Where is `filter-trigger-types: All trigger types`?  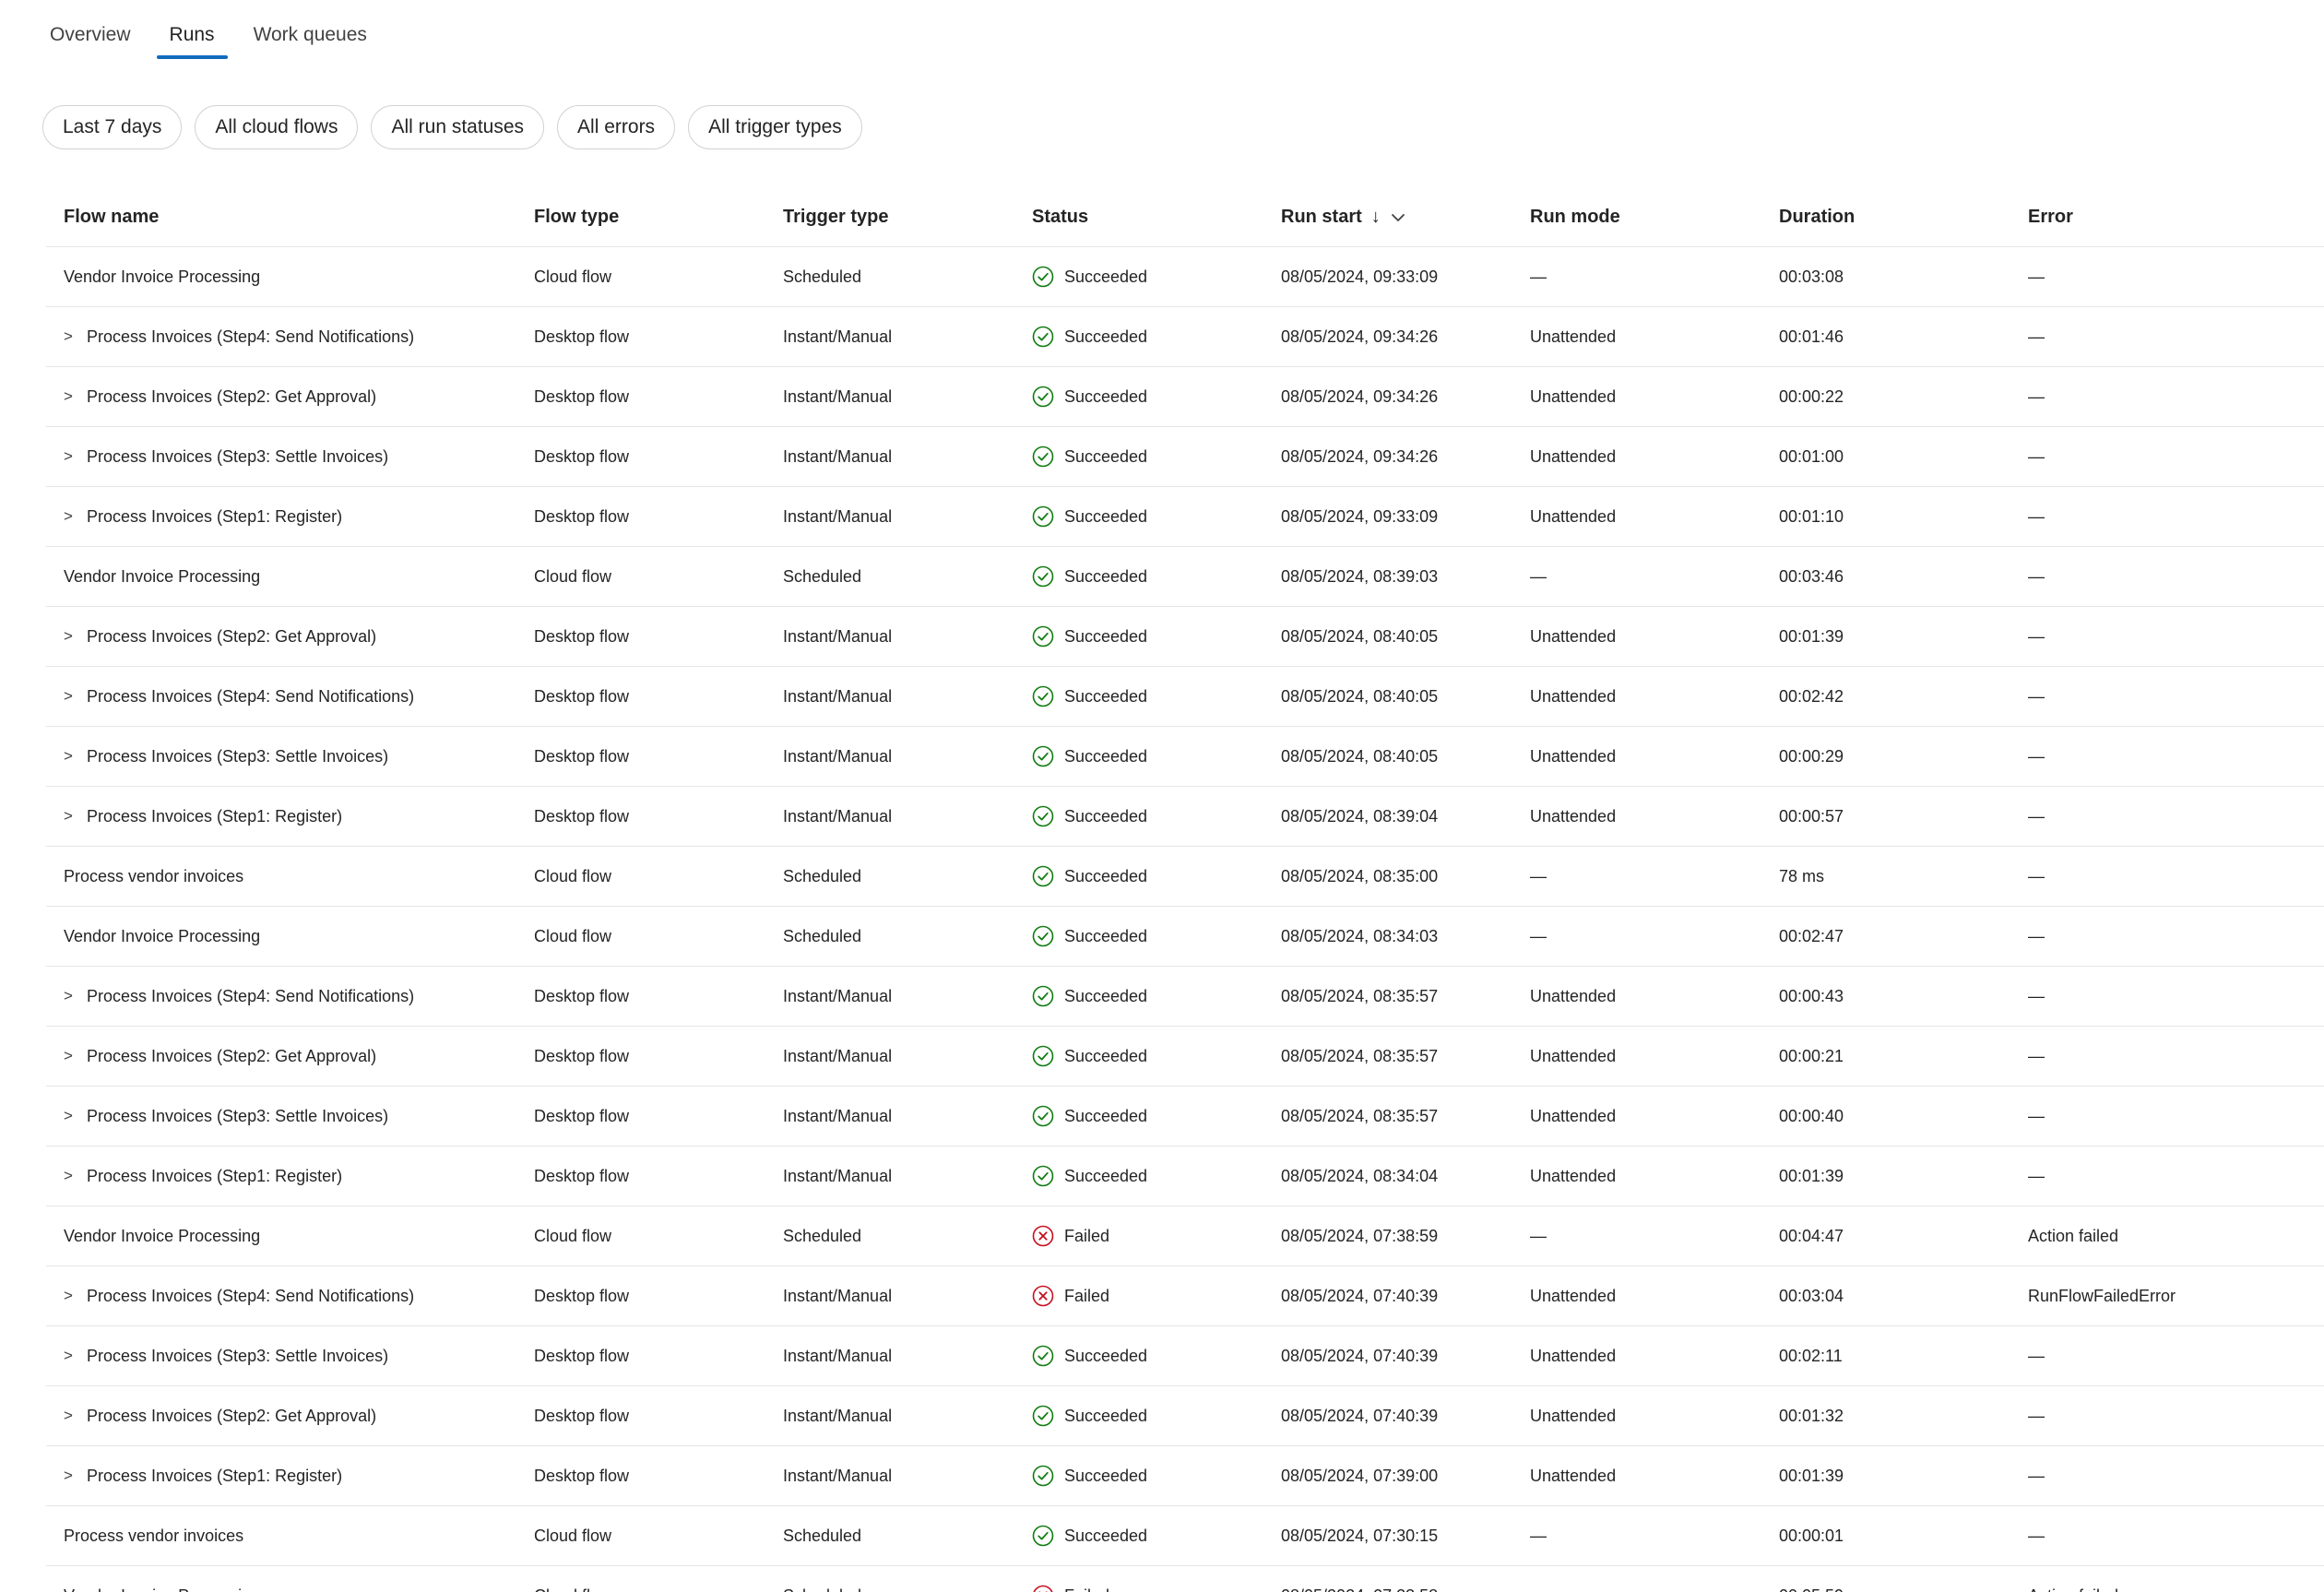 filter-trigger-types: All trigger types is located at coordinates (775, 127).